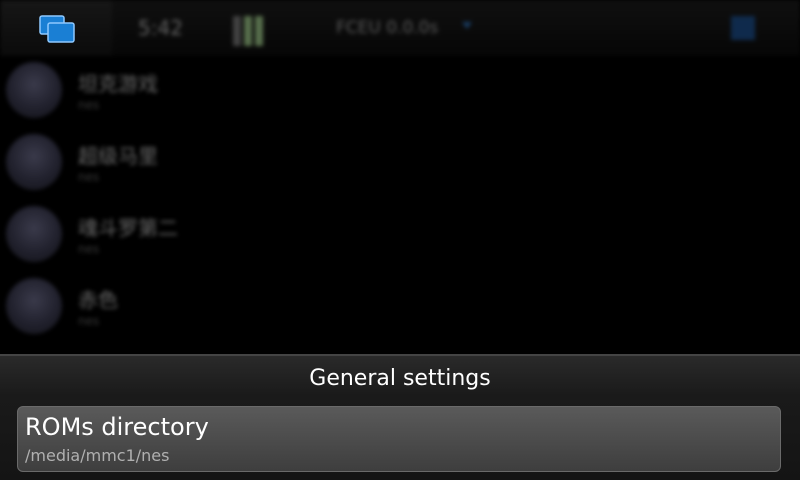 The image size is (800, 480). I want to click on setting-value: /media/mmc1/nes, so click(97, 455).